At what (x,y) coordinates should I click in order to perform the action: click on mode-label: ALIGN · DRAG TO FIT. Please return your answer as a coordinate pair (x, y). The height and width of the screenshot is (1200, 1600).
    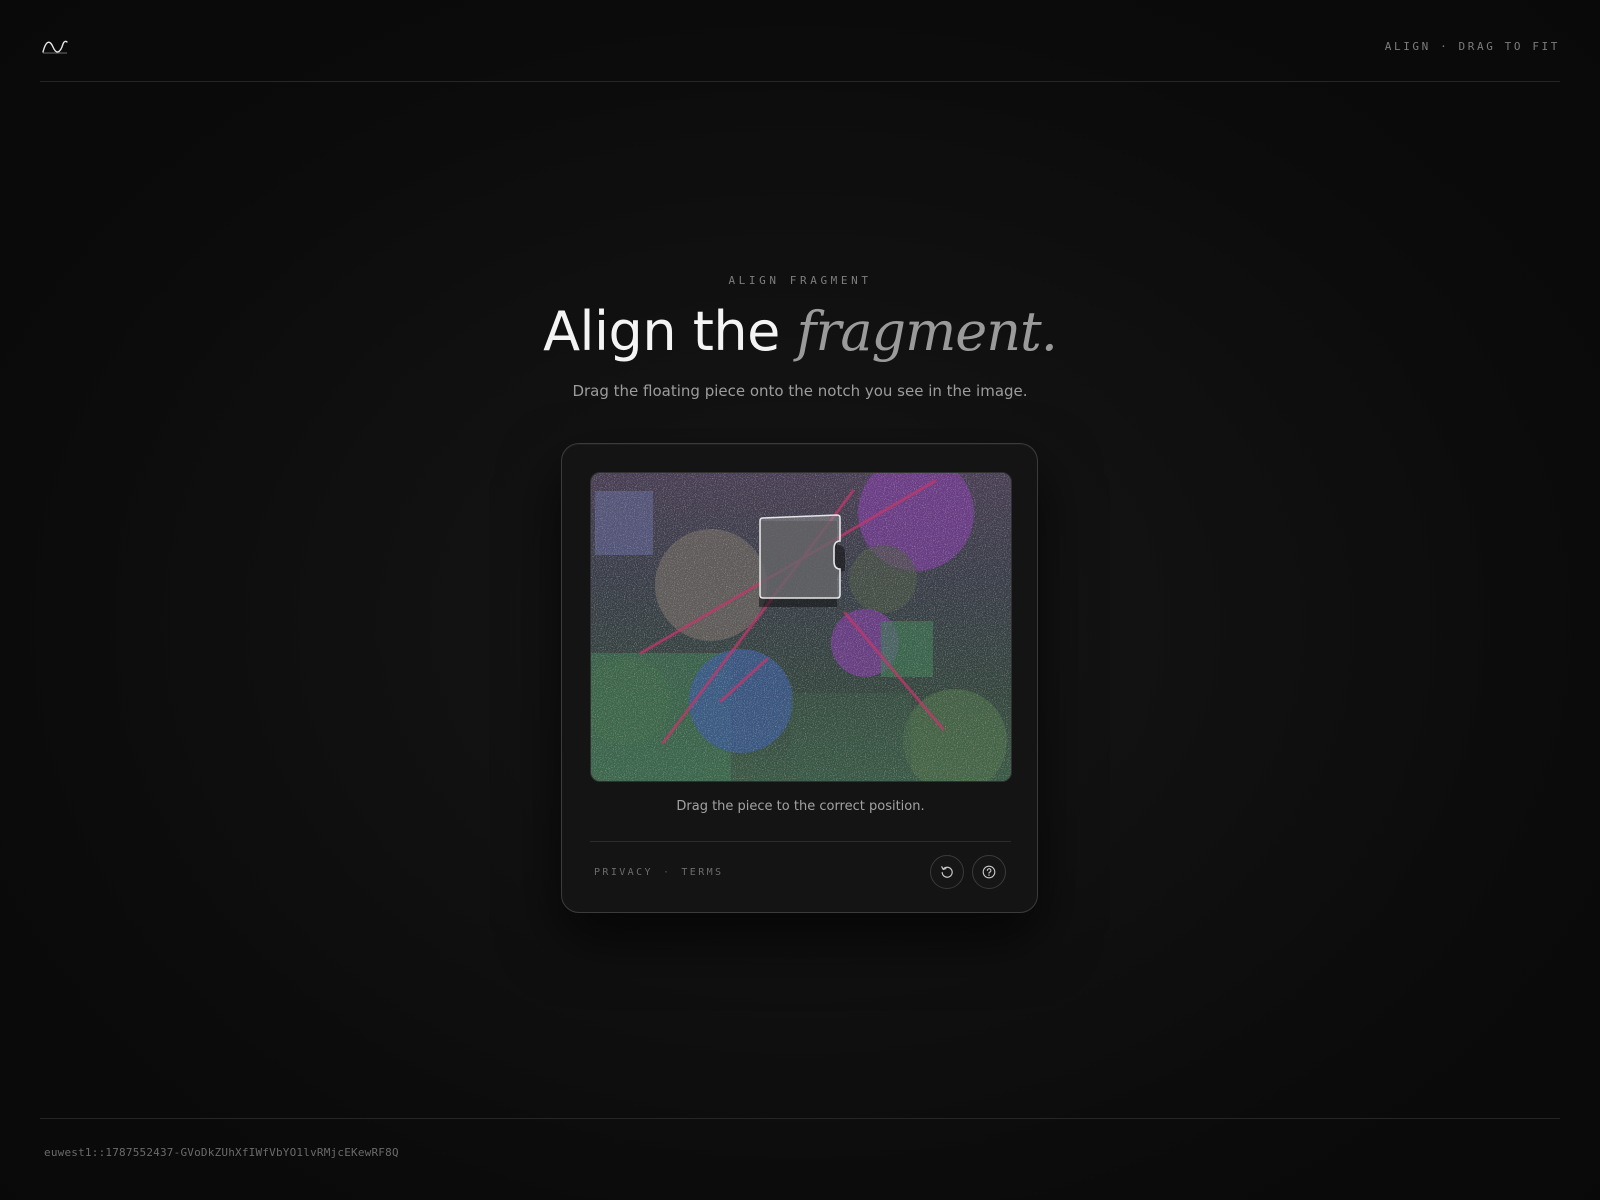
    Looking at the image, I should click on (1472, 46).